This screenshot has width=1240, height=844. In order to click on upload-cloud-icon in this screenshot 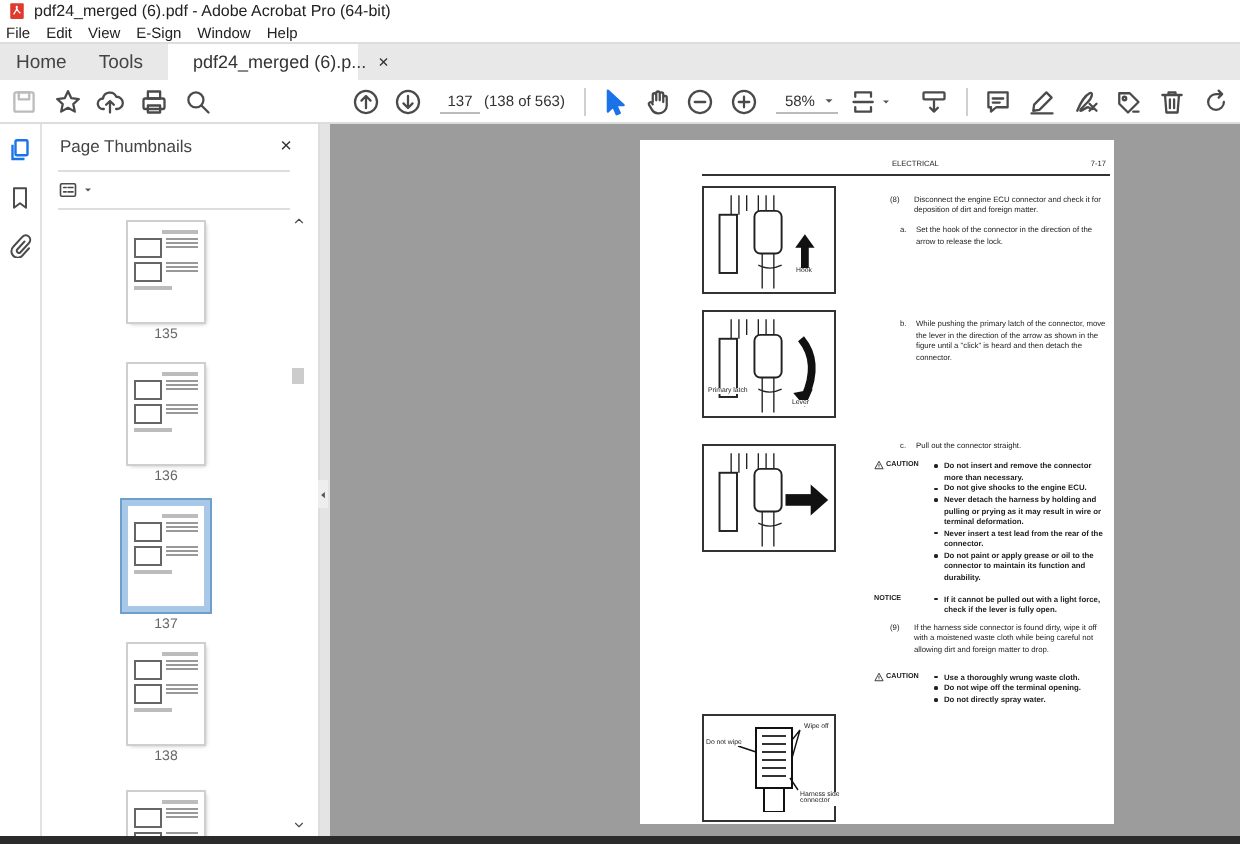, I will do `click(110, 101)`.